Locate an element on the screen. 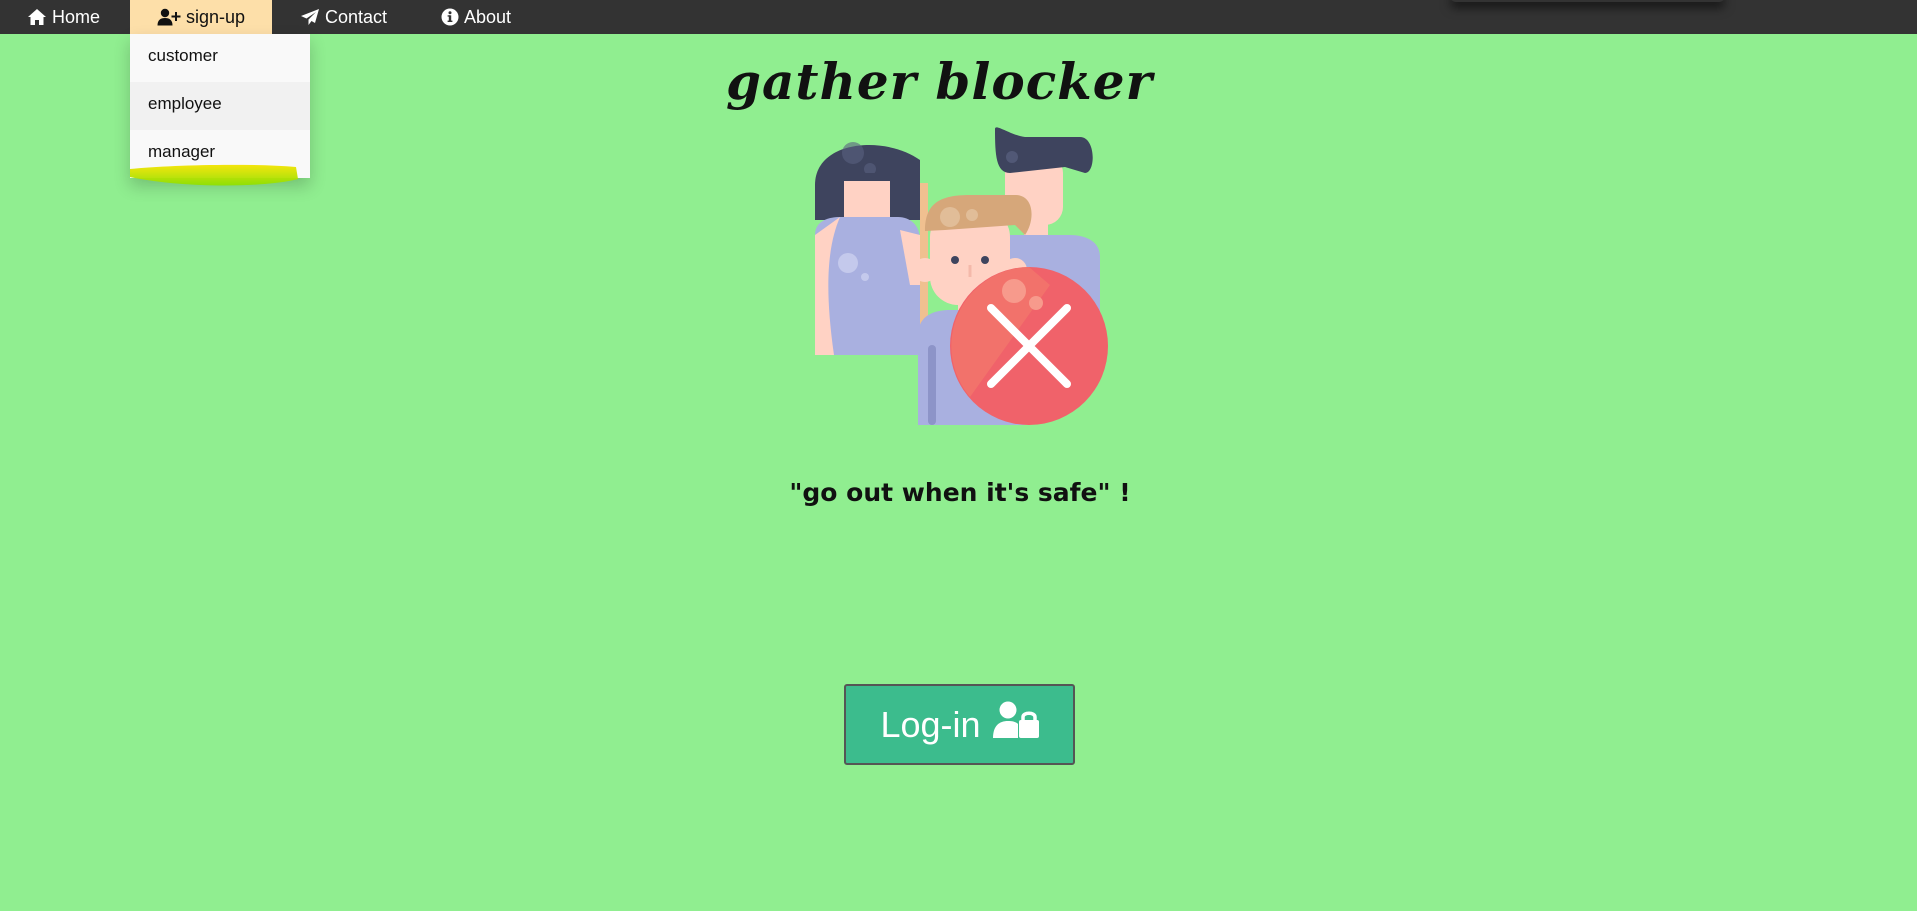 Image resolution: width=1917 pixels, height=911 pixels. nav-contact: Contact is located at coordinates (343, 17).